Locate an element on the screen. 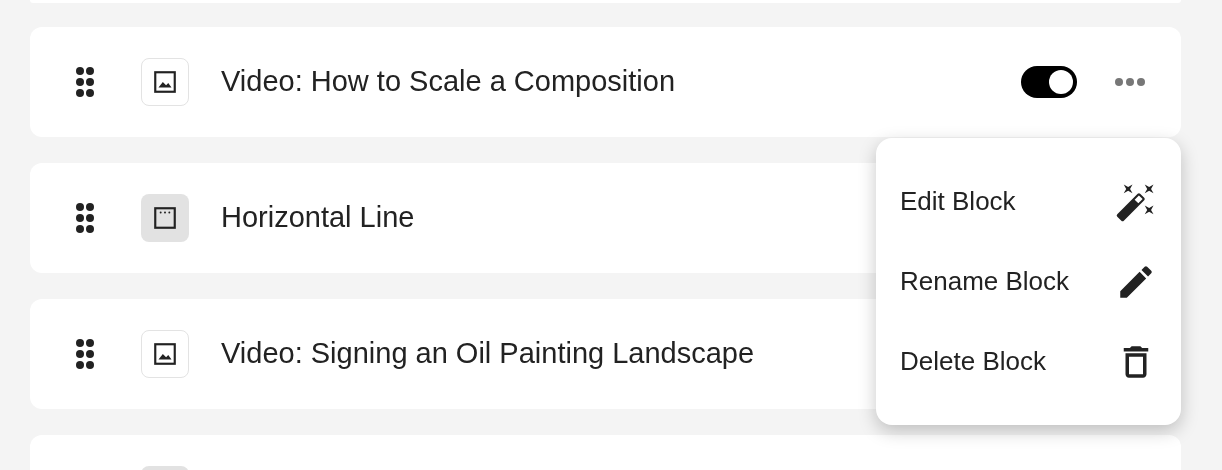 This screenshot has width=1222, height=470. menu-item: Edit Block is located at coordinates (1028, 201).